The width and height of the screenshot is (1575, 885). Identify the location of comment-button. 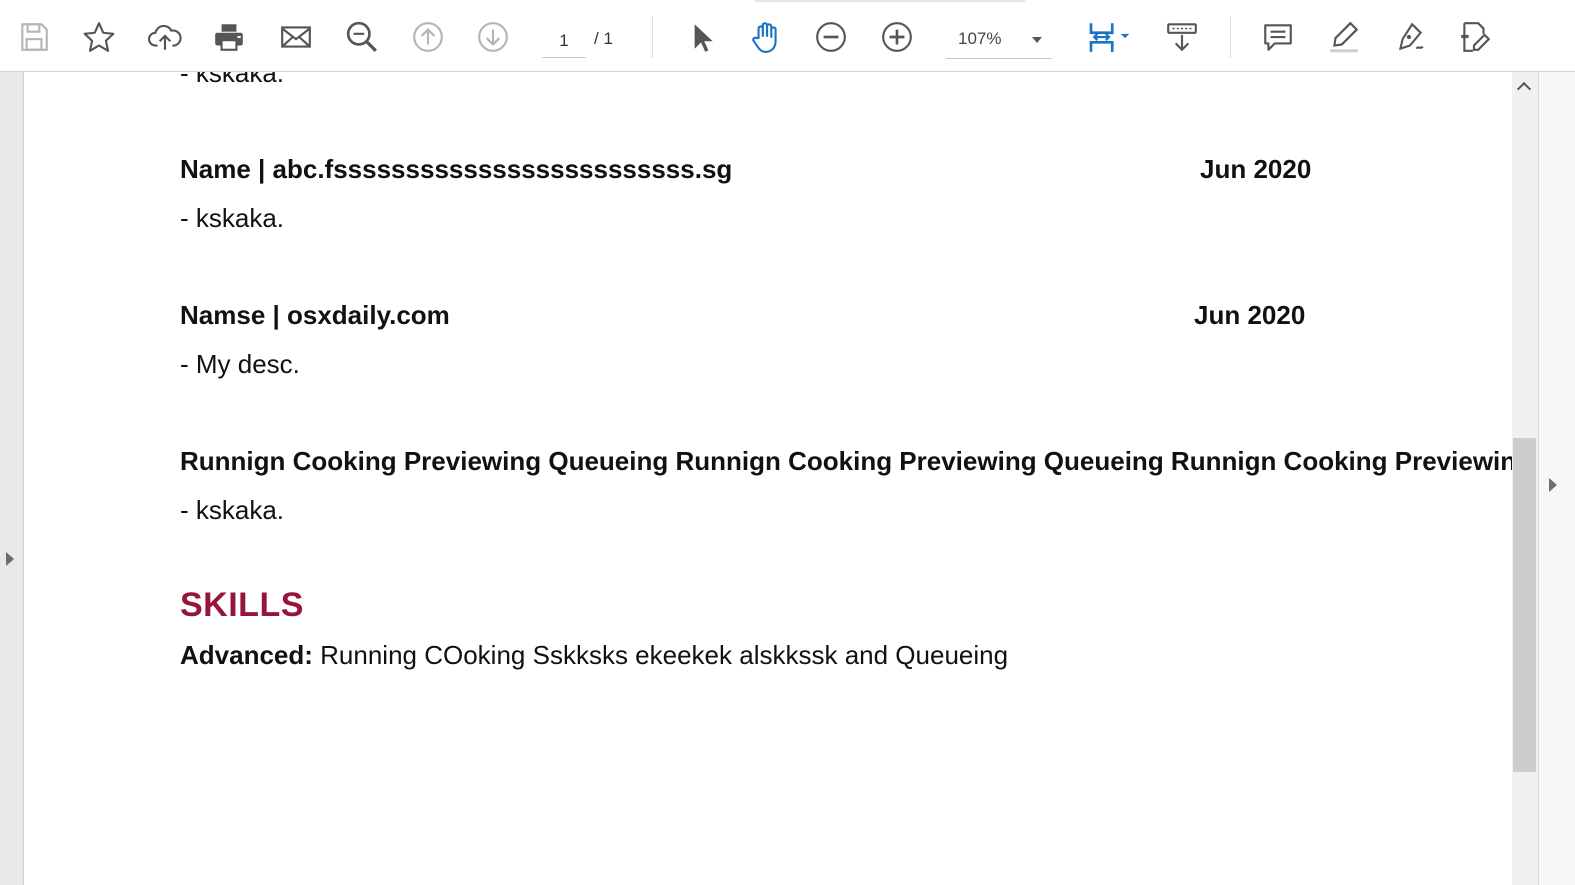
(1278, 37).